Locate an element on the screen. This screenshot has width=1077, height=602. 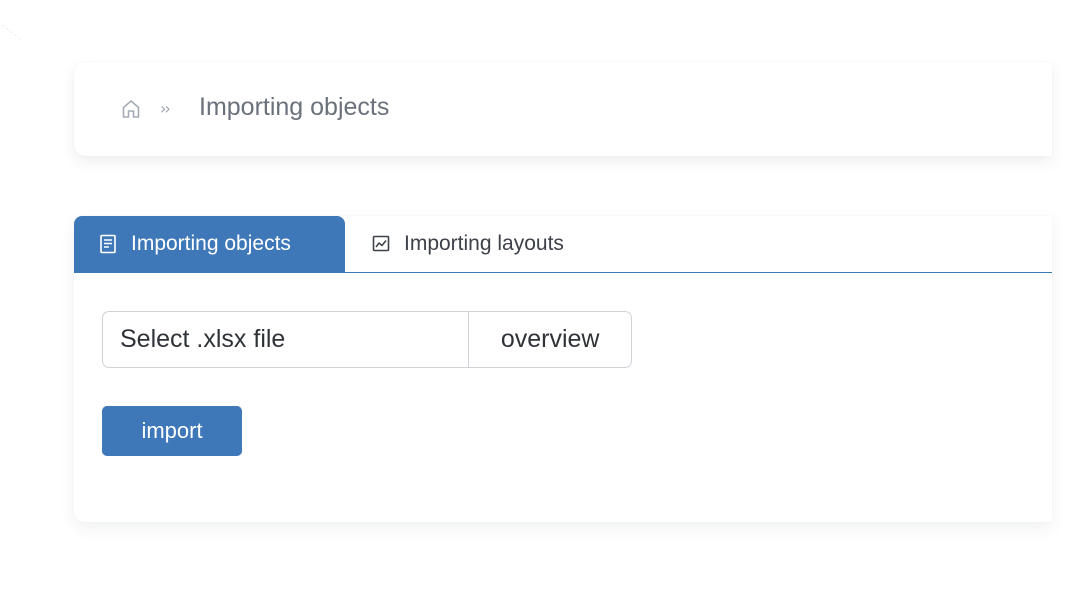
file-input: Select .xlsx file is located at coordinates (285, 339).